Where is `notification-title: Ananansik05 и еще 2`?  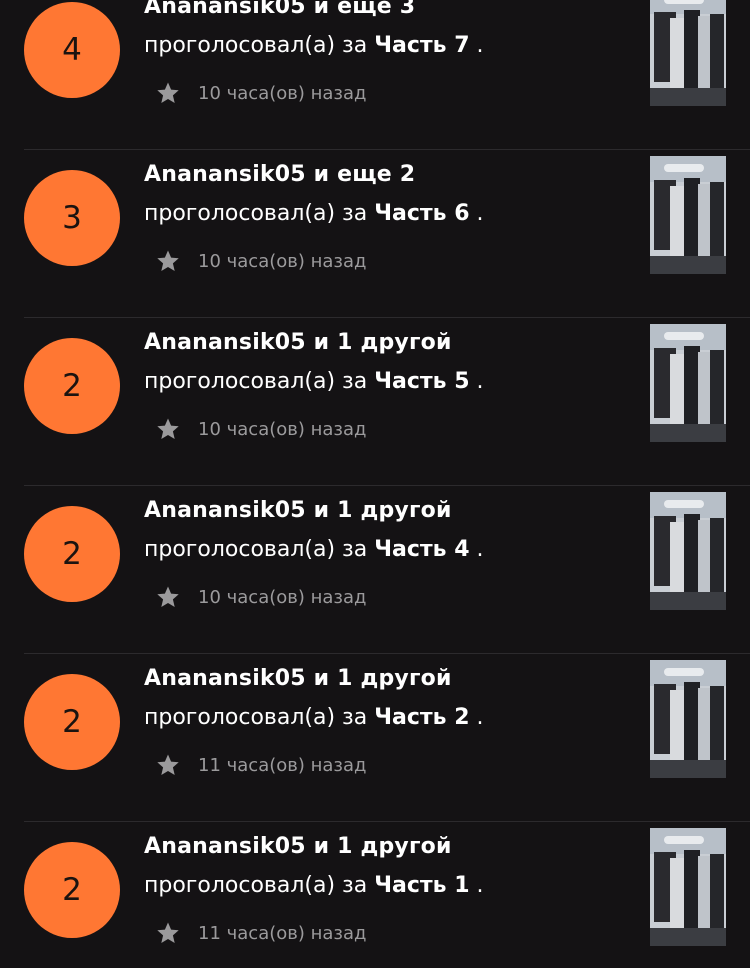 notification-title: Ananansik05 и еще 2 is located at coordinates (279, 174).